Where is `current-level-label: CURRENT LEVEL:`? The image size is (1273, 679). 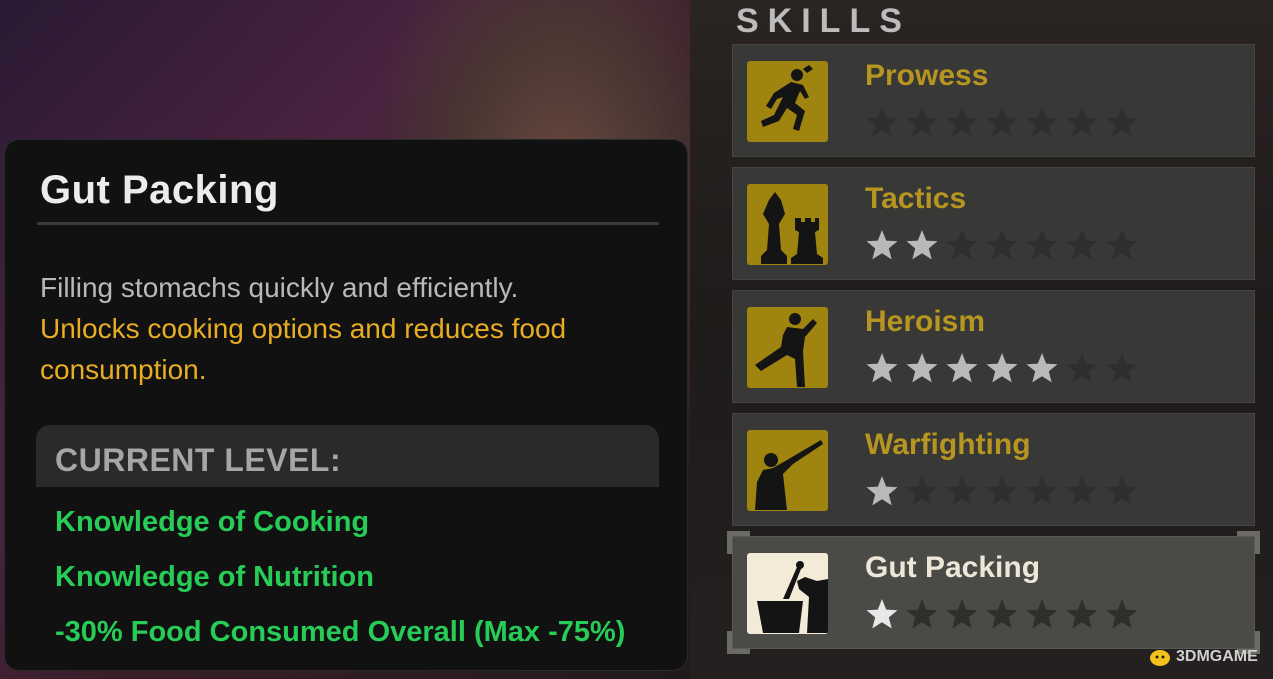
current-level-label: CURRENT LEVEL: is located at coordinates (198, 460).